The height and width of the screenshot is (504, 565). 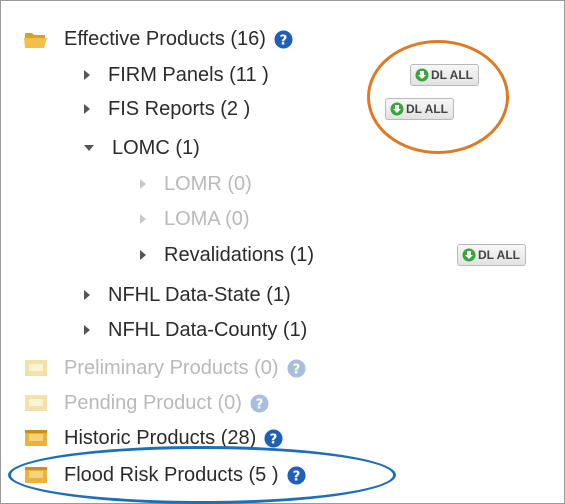 I want to click on dl-all-button-revalidations: DL ALL, so click(x=491, y=255).